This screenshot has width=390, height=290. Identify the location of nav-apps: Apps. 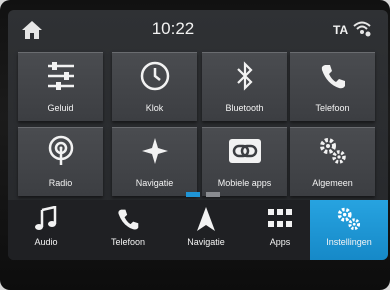
(280, 230).